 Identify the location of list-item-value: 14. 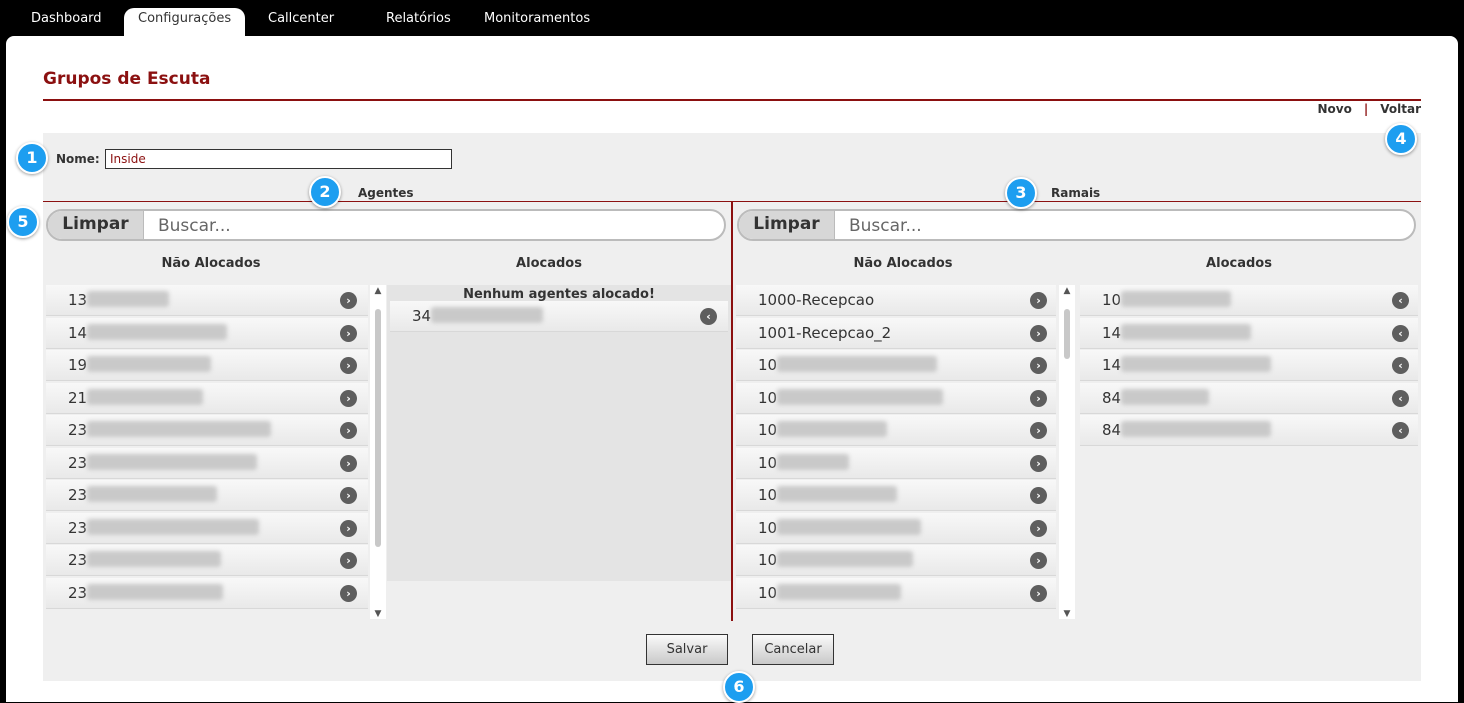
(78, 332).